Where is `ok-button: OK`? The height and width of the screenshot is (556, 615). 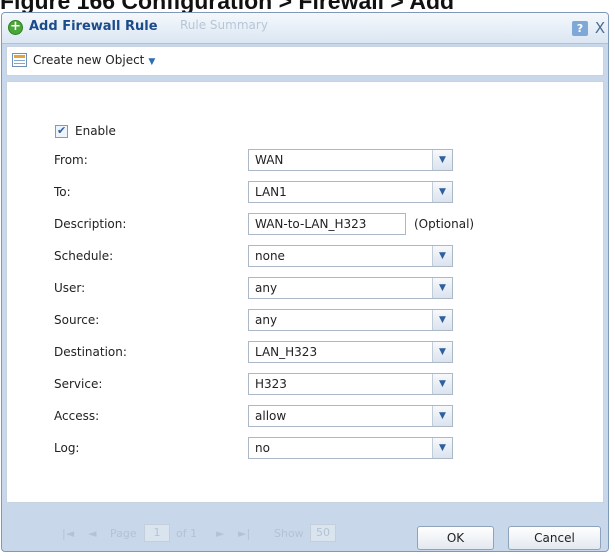 ok-button: OK is located at coordinates (455, 538).